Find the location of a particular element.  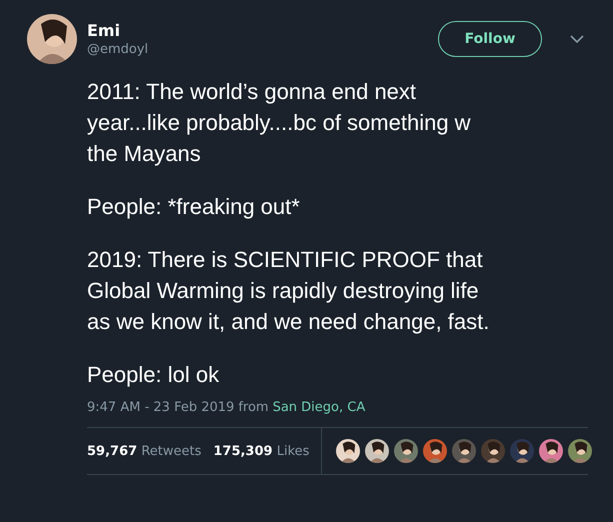

stat-count: 59,767 Retweets is located at coordinates (144, 451).